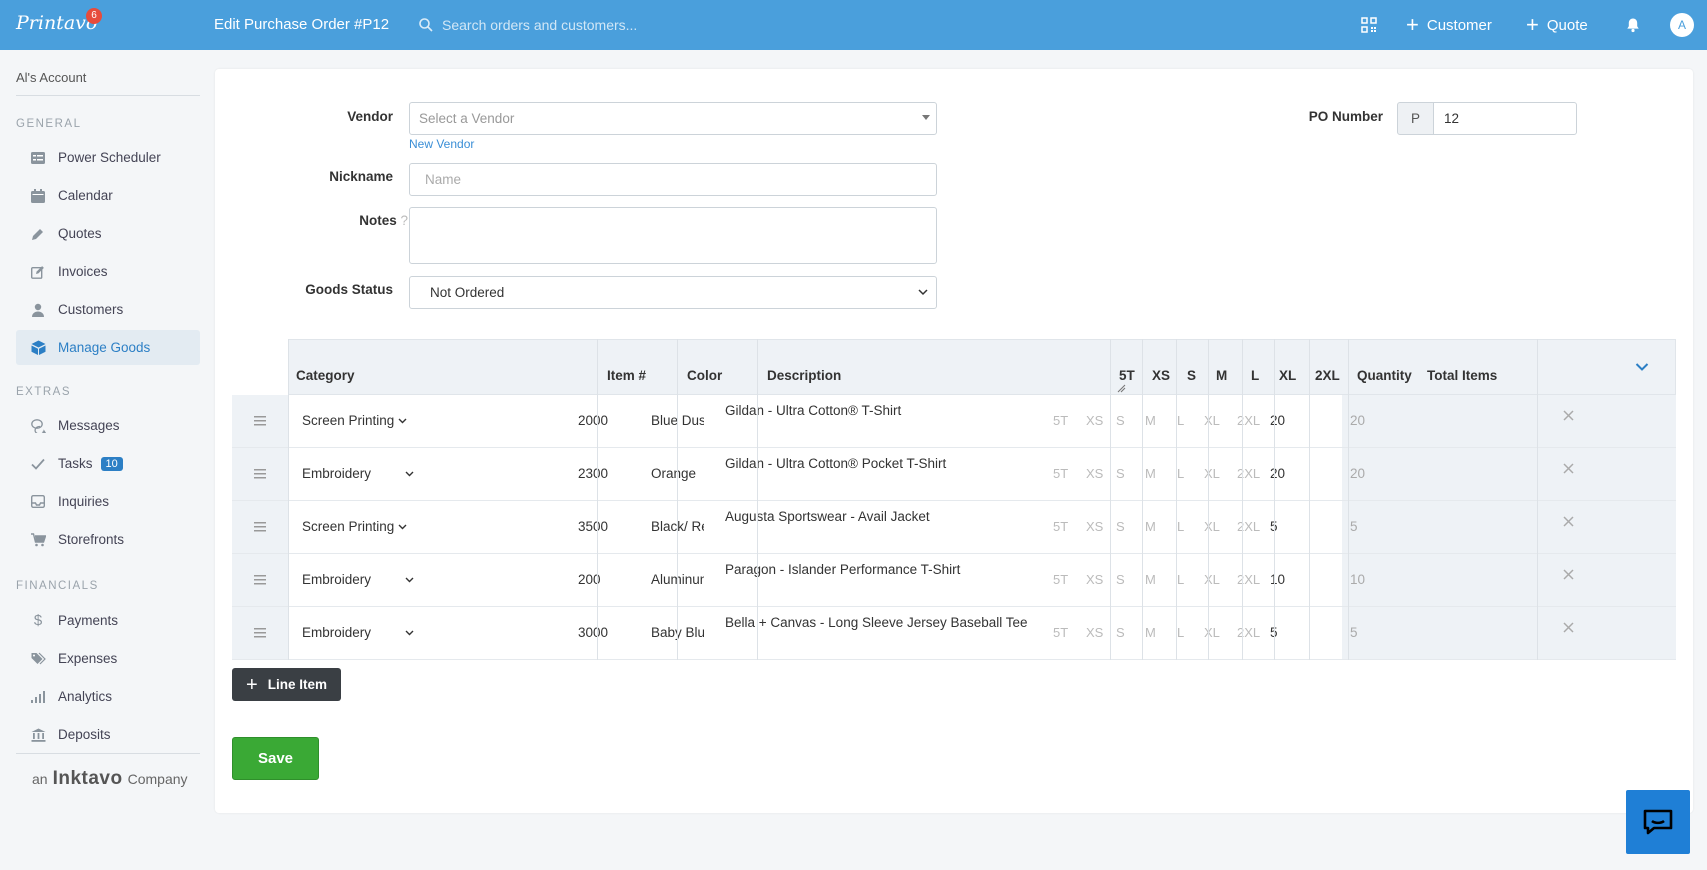  I want to click on item-number-input: 2300, so click(614, 473).